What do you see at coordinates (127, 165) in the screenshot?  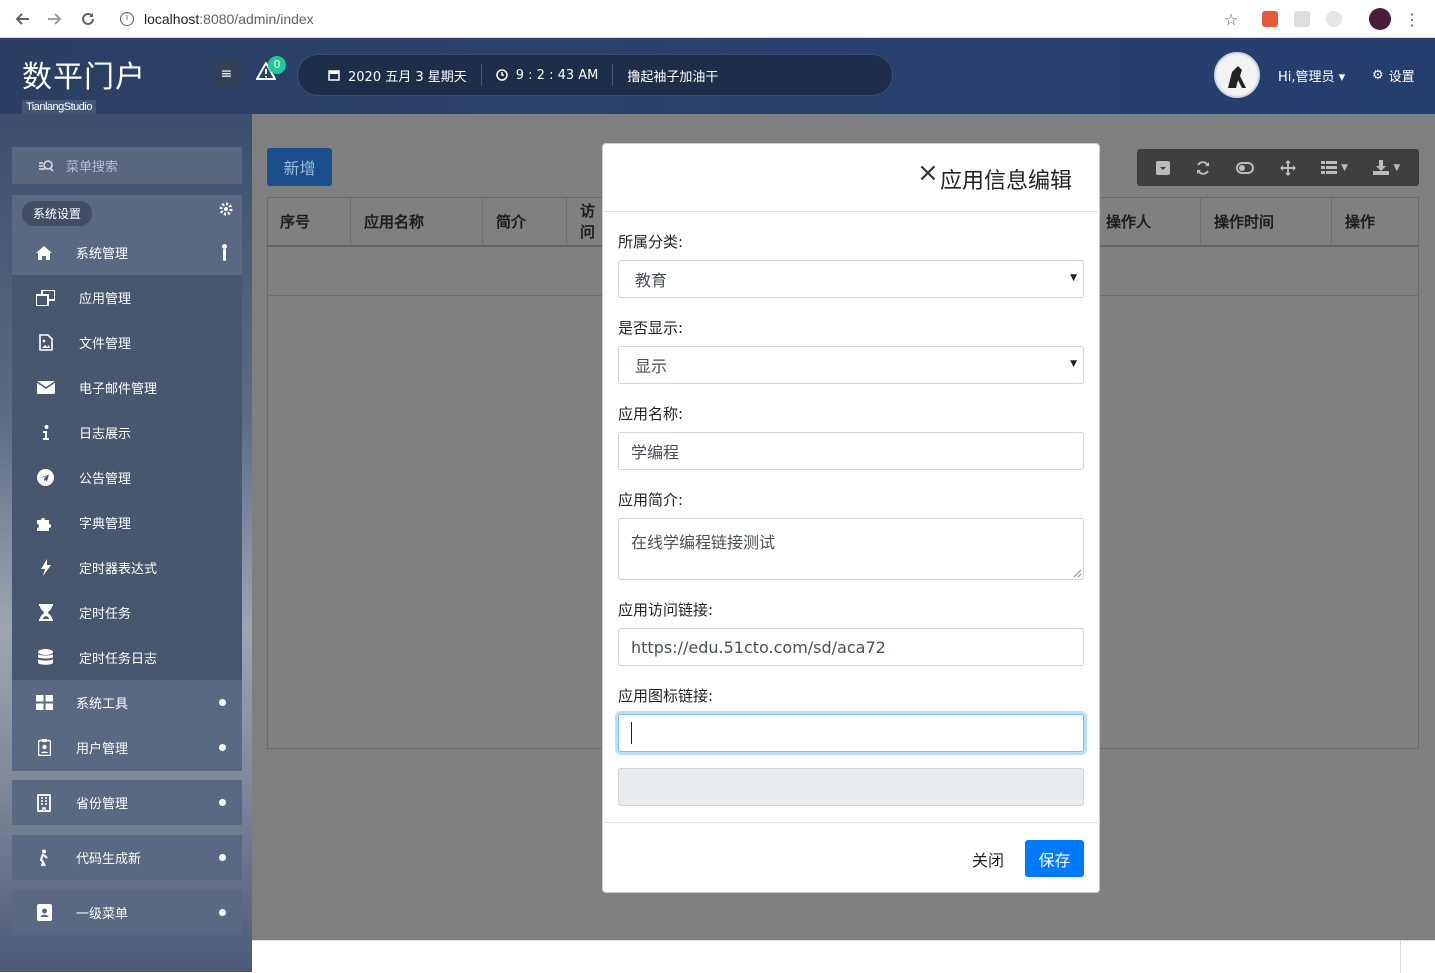 I see `menu-search-input: 菜单搜索` at bounding box center [127, 165].